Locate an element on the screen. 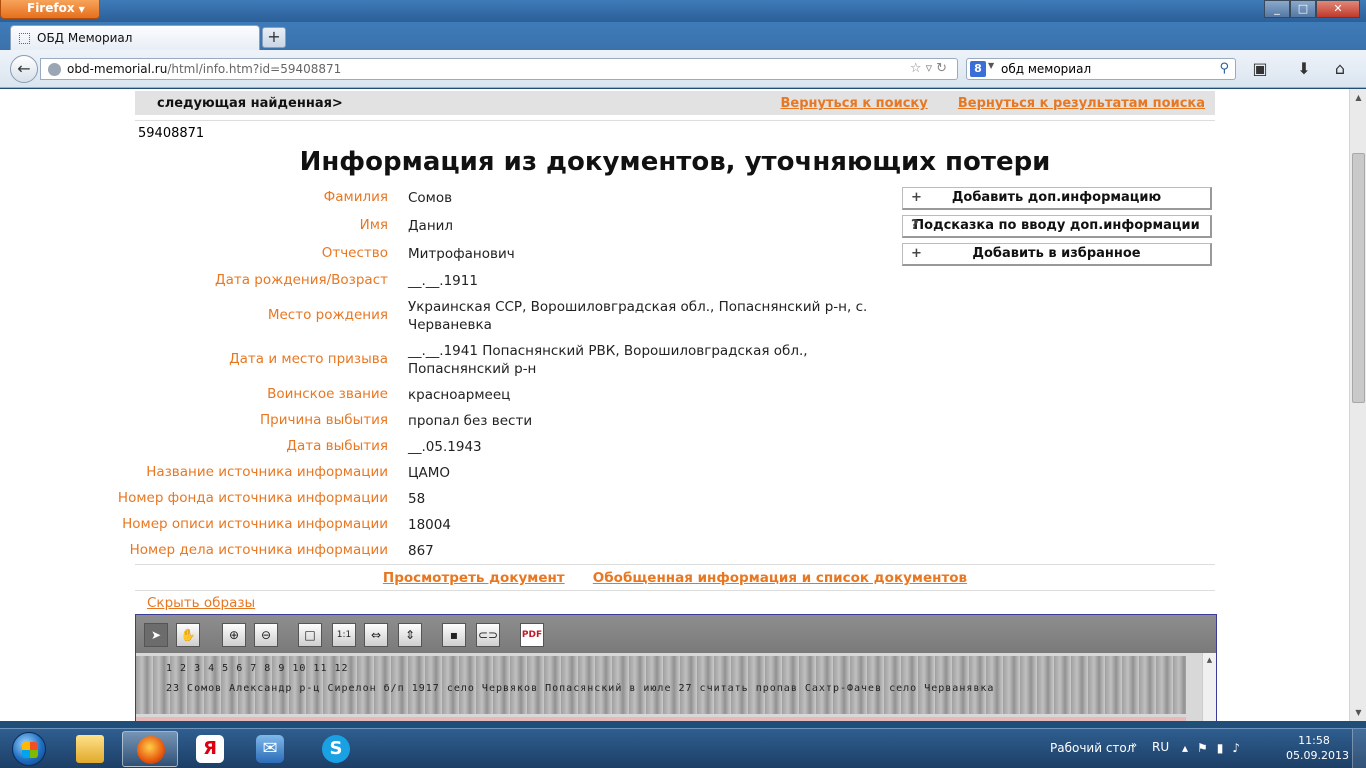  downloads-icon: ⬇ is located at coordinates (1304, 69).